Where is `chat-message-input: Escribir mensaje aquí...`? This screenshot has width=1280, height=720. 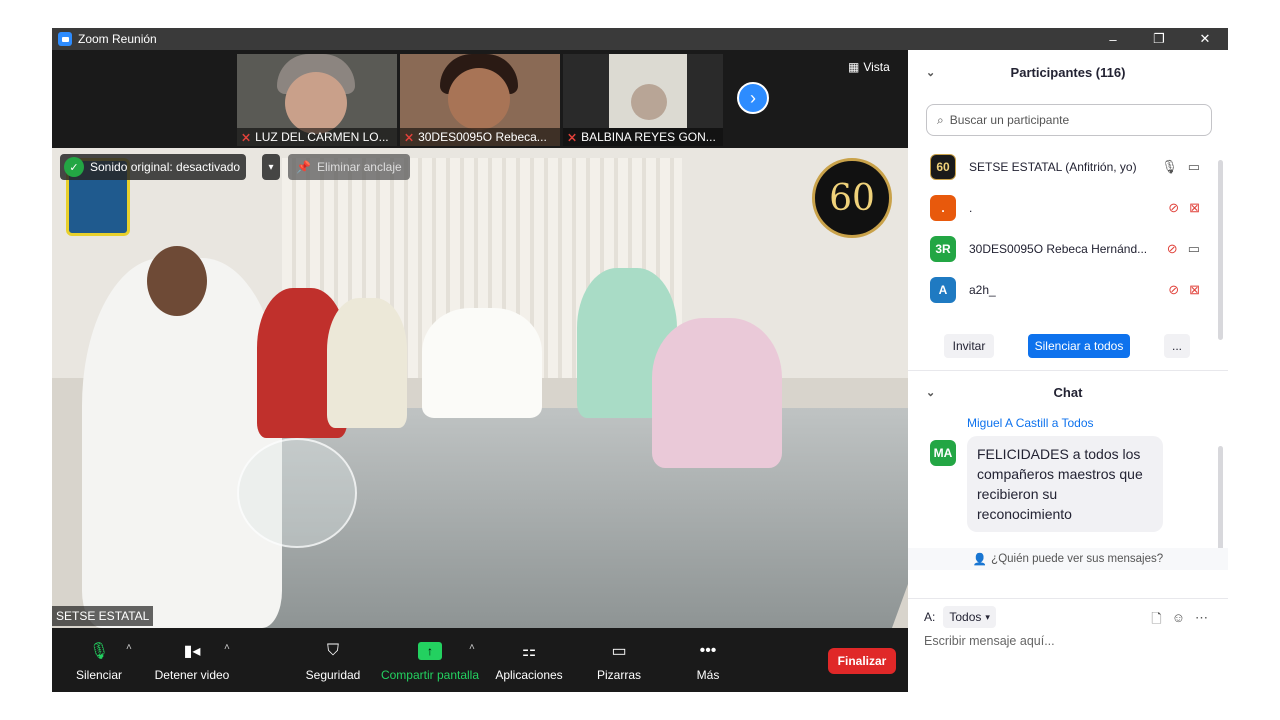 chat-message-input: Escribir mensaje aquí... is located at coordinates (989, 641).